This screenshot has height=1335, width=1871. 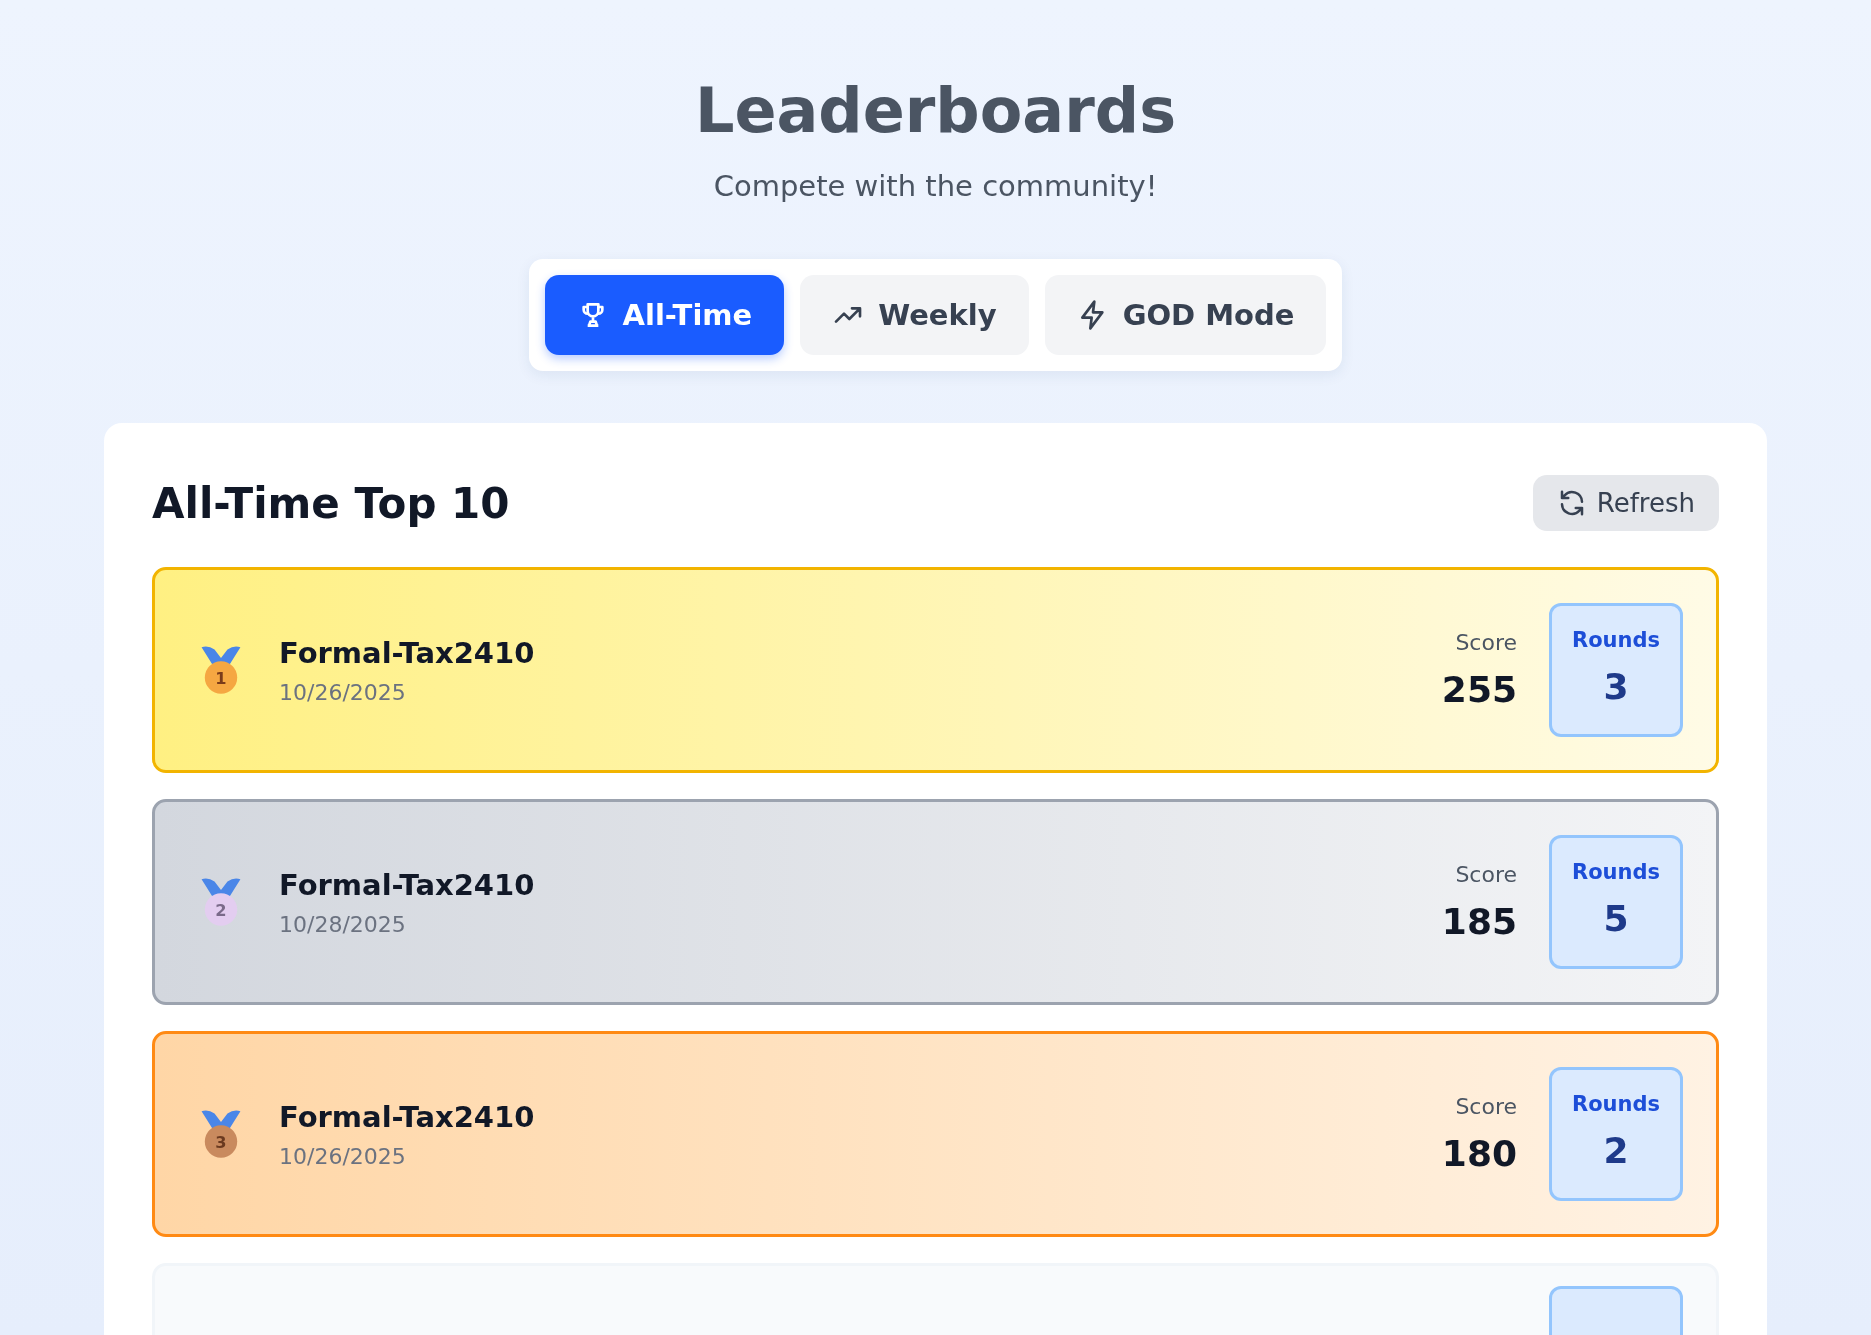 I want to click on tab: Weekly, so click(x=914, y=315).